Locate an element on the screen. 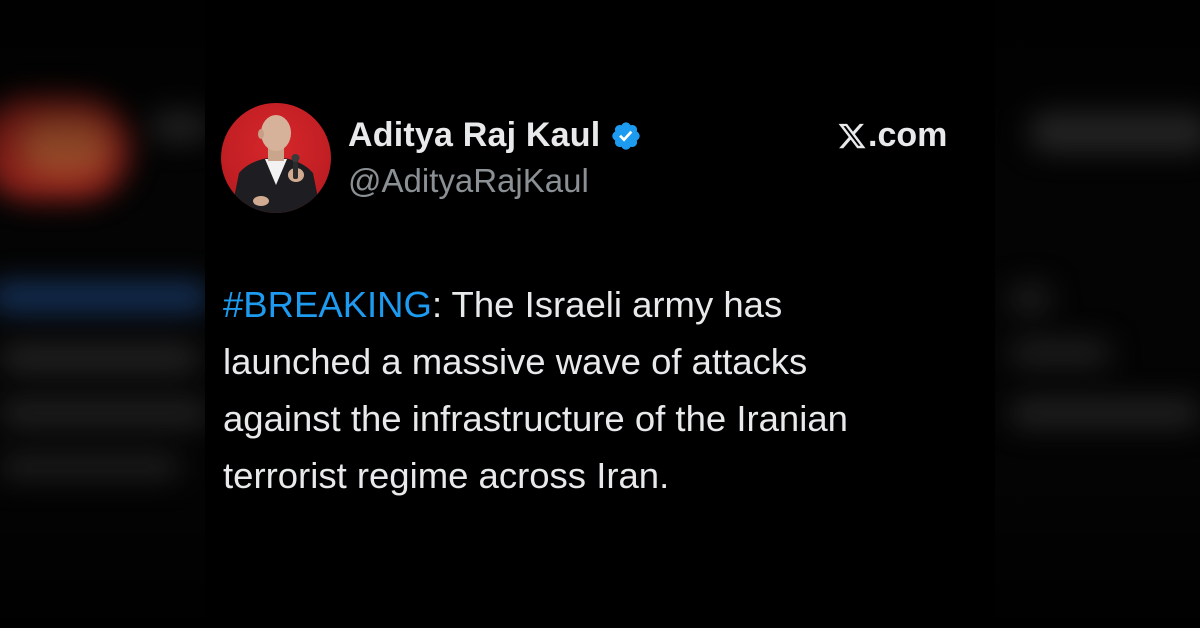  x-logo-icon is located at coordinates (852, 135).